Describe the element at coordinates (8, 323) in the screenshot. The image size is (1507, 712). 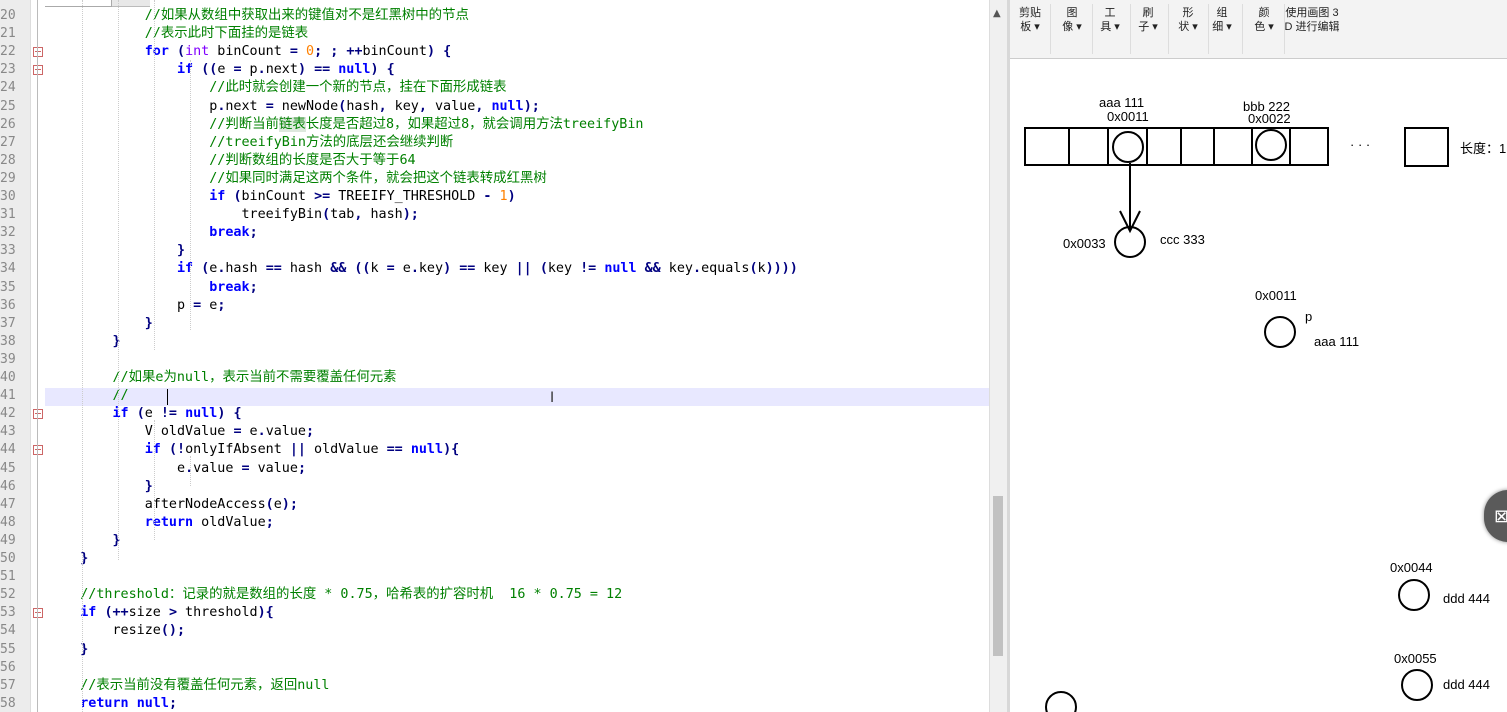
I see `line-number: 37` at that location.